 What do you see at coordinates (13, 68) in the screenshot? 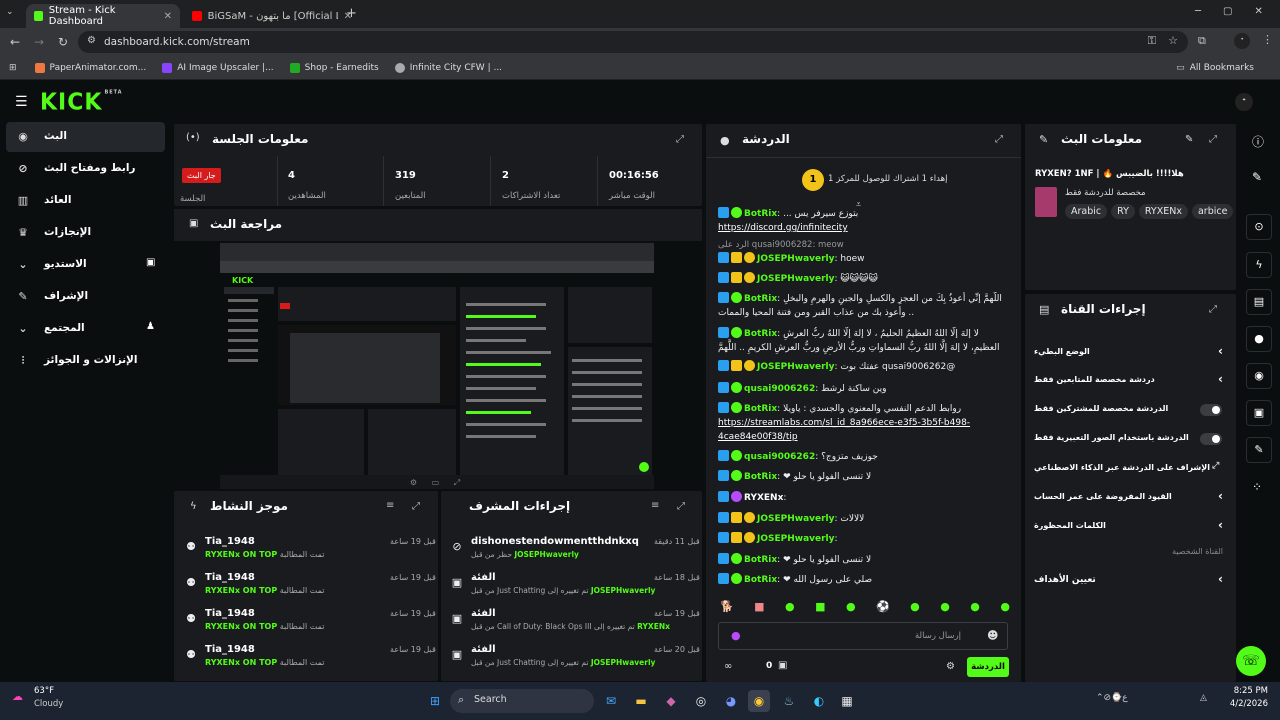
I see `apps-grid-icon: ⊞` at bounding box center [13, 68].